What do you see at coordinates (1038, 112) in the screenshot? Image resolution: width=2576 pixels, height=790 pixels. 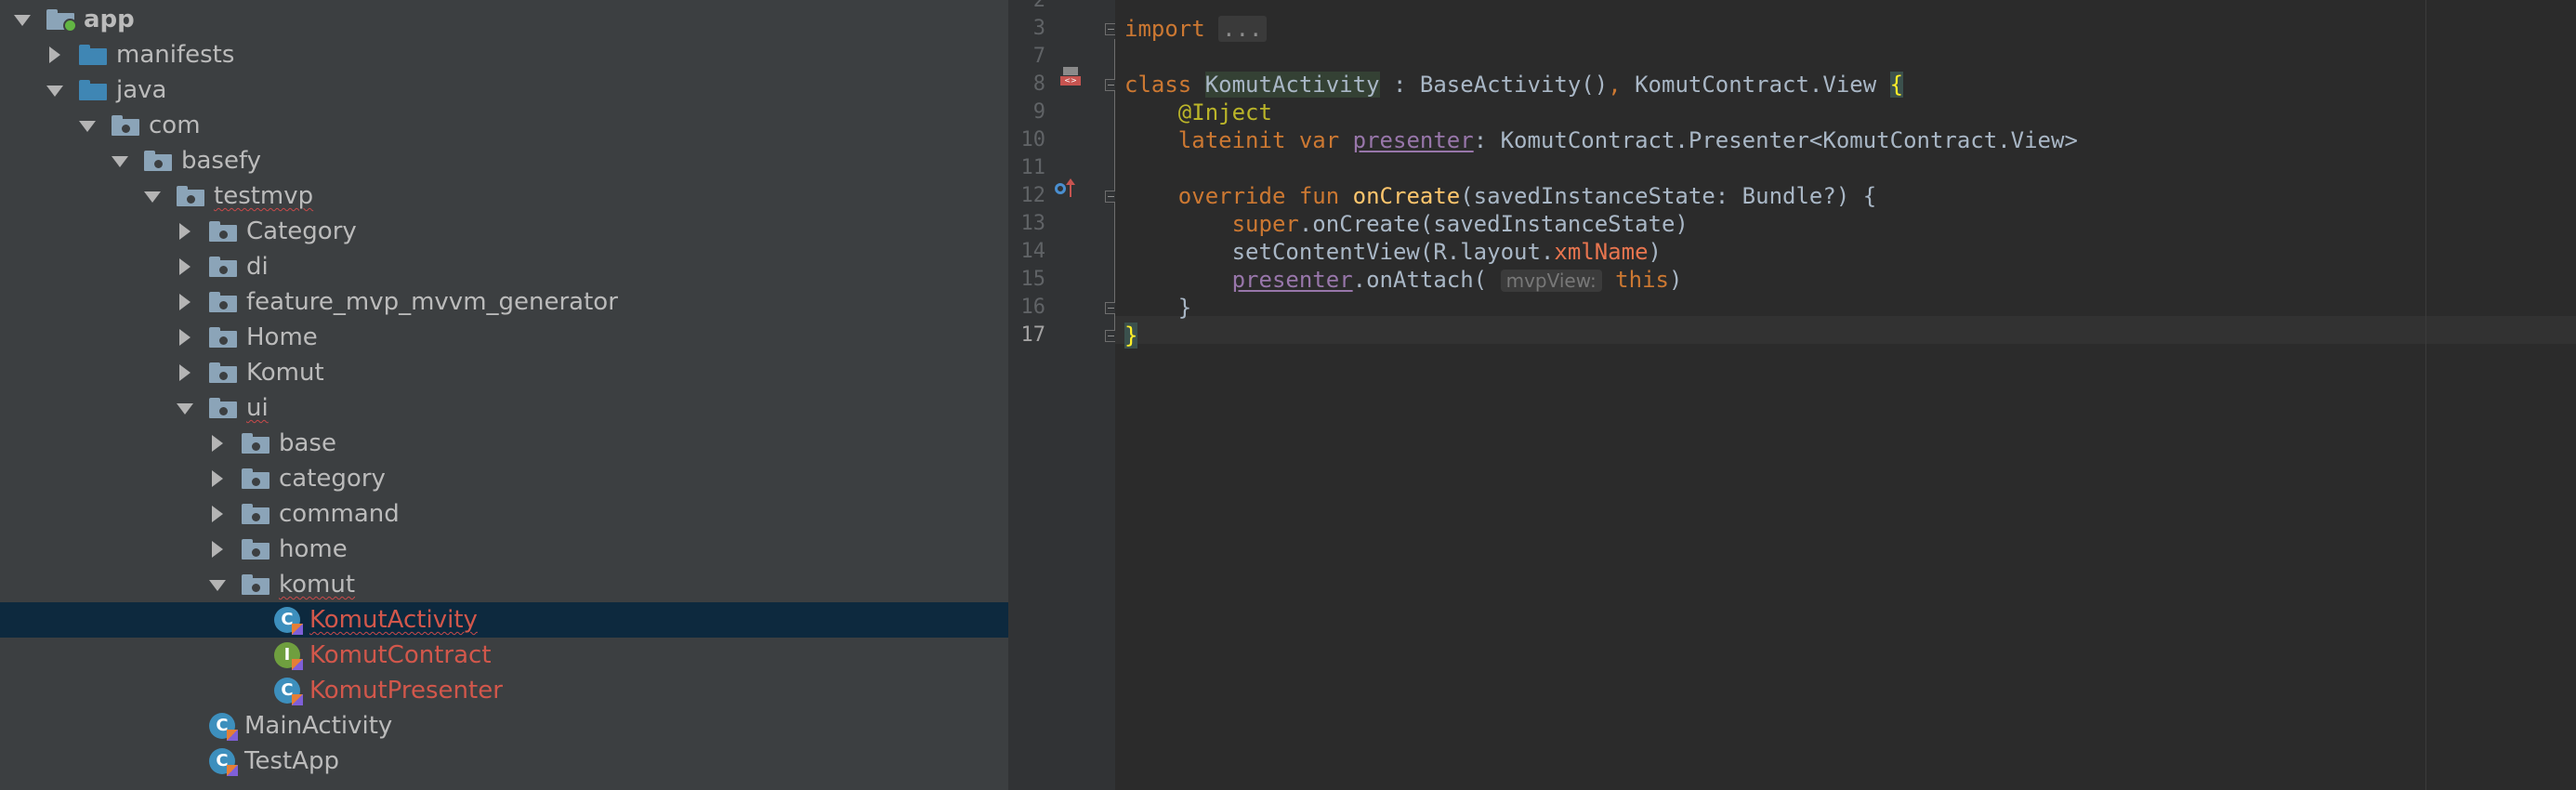 I see `line-number: 9` at bounding box center [1038, 112].